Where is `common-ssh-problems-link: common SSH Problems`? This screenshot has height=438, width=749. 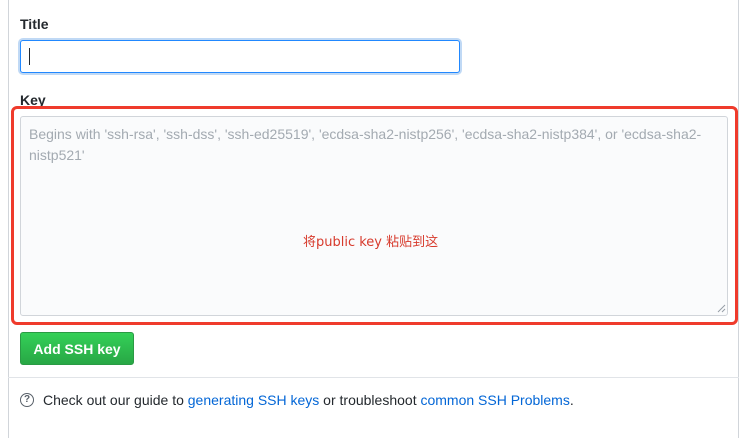 common-ssh-problems-link: common SSH Problems is located at coordinates (494, 400).